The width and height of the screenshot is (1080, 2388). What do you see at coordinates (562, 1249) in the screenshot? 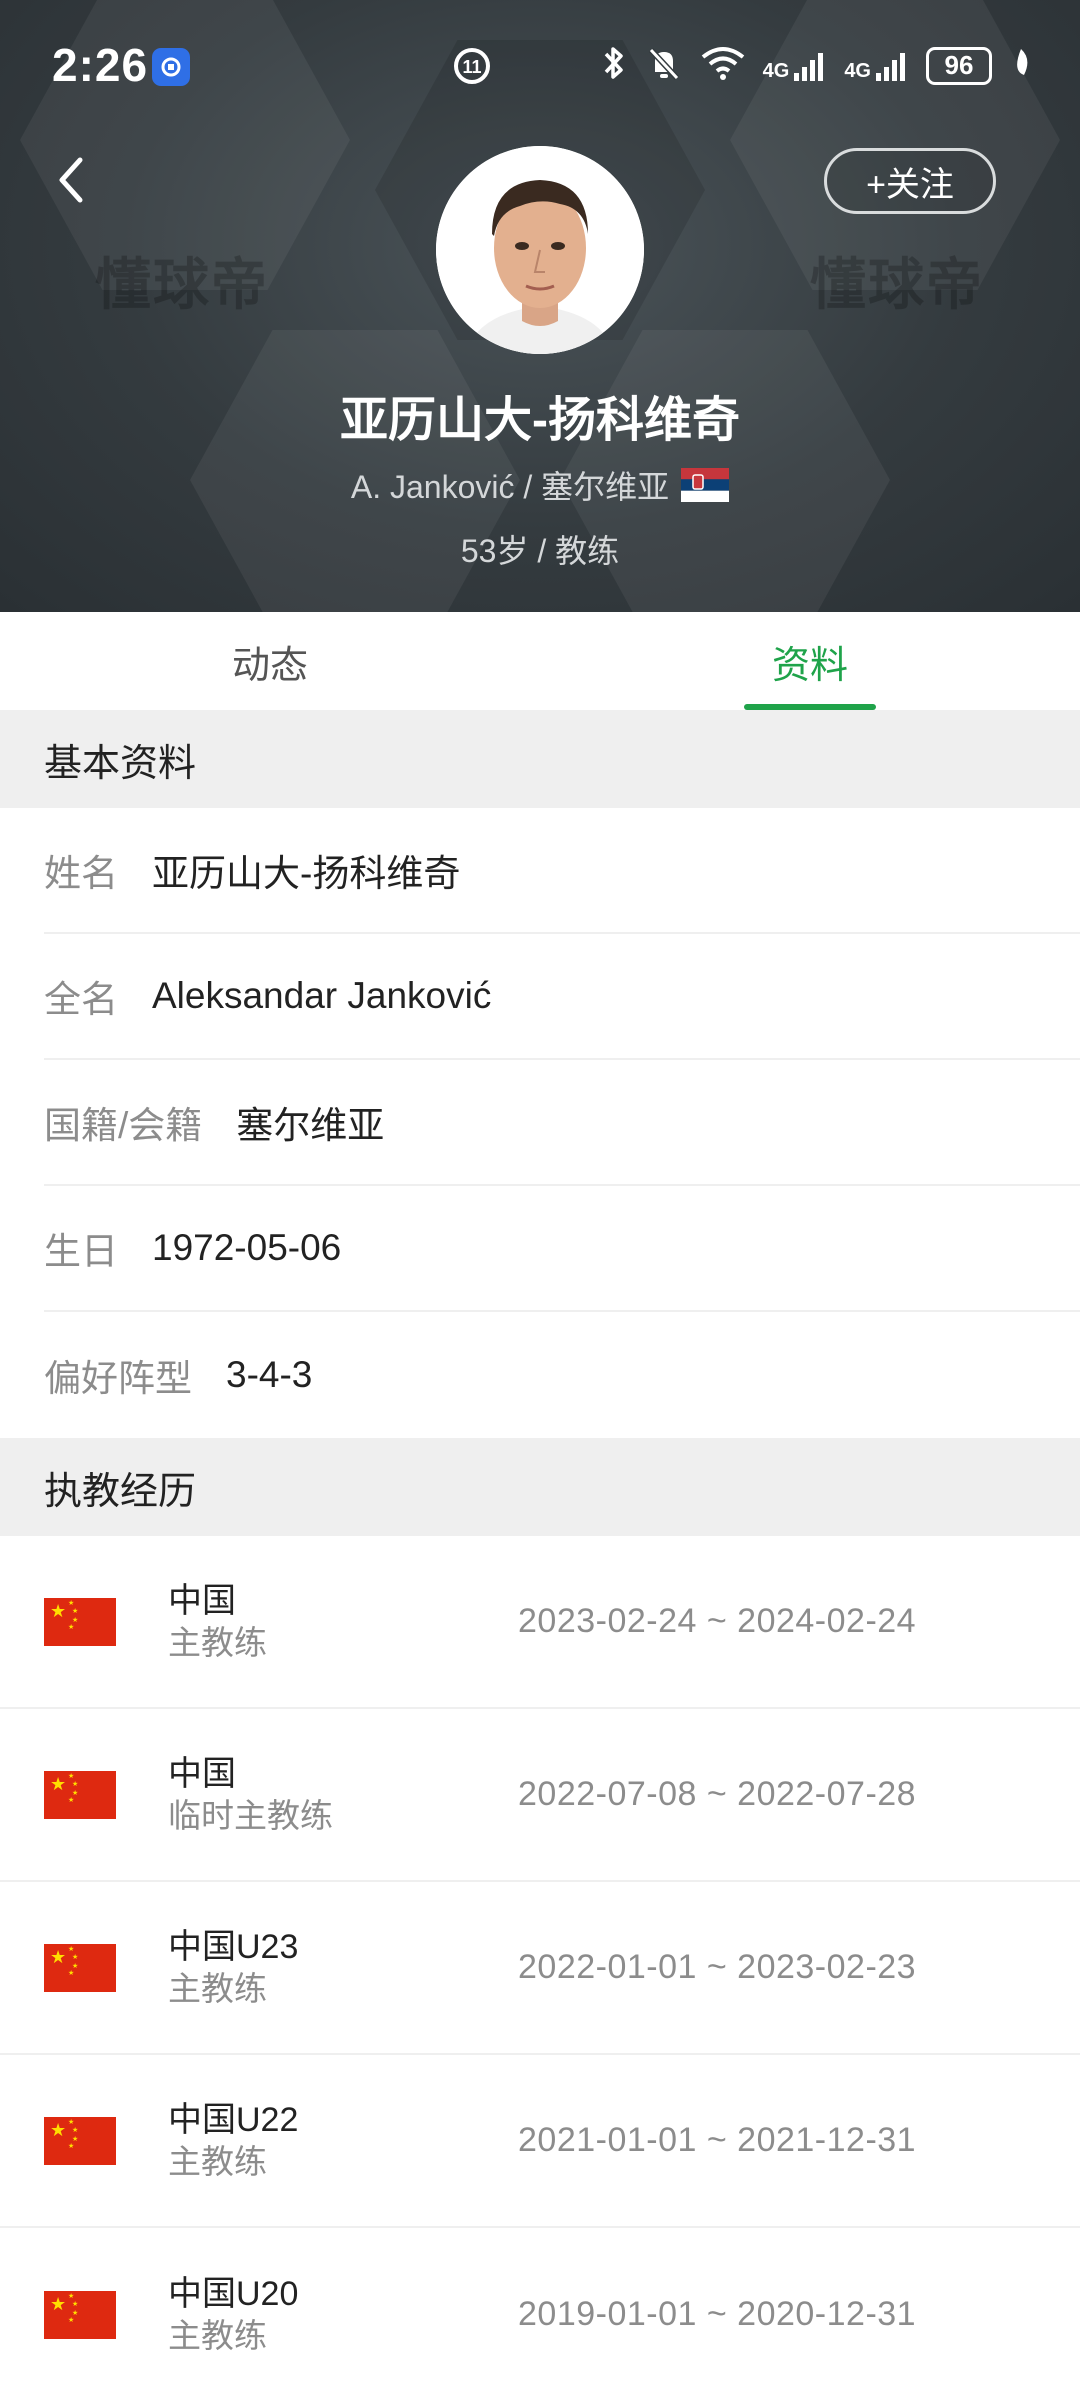
I see `info-row-birthday: 生日 1972-05-06` at bounding box center [562, 1249].